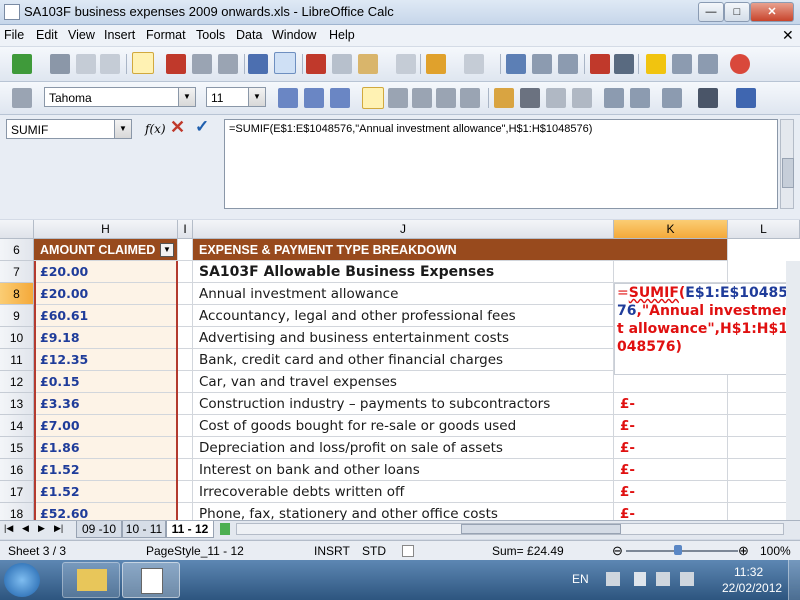 The height and width of the screenshot is (600, 800). I want to click on align-right-icon, so click(422, 98).